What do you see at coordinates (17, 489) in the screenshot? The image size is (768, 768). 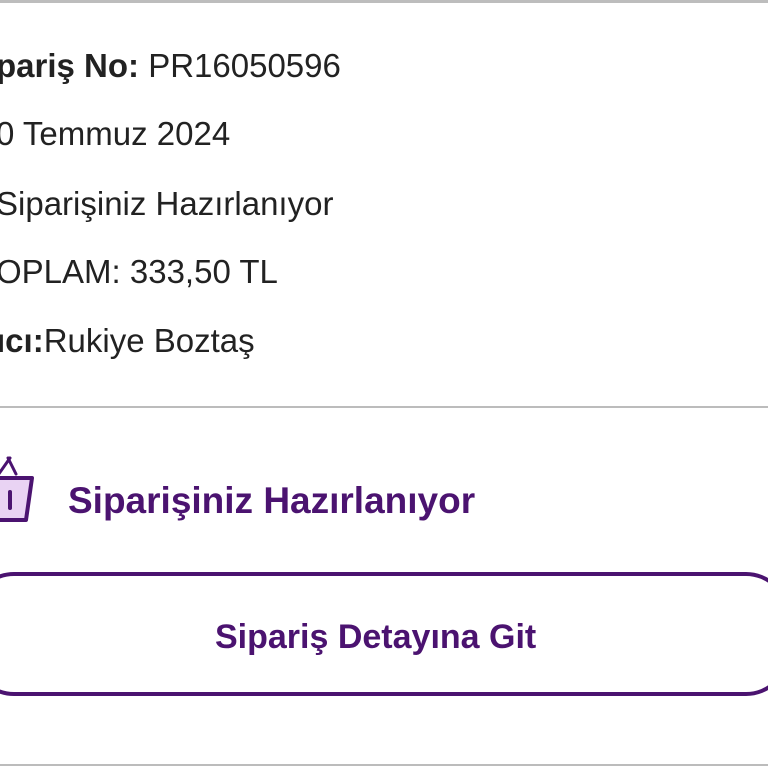 I see `shopping-basket-icon` at bounding box center [17, 489].